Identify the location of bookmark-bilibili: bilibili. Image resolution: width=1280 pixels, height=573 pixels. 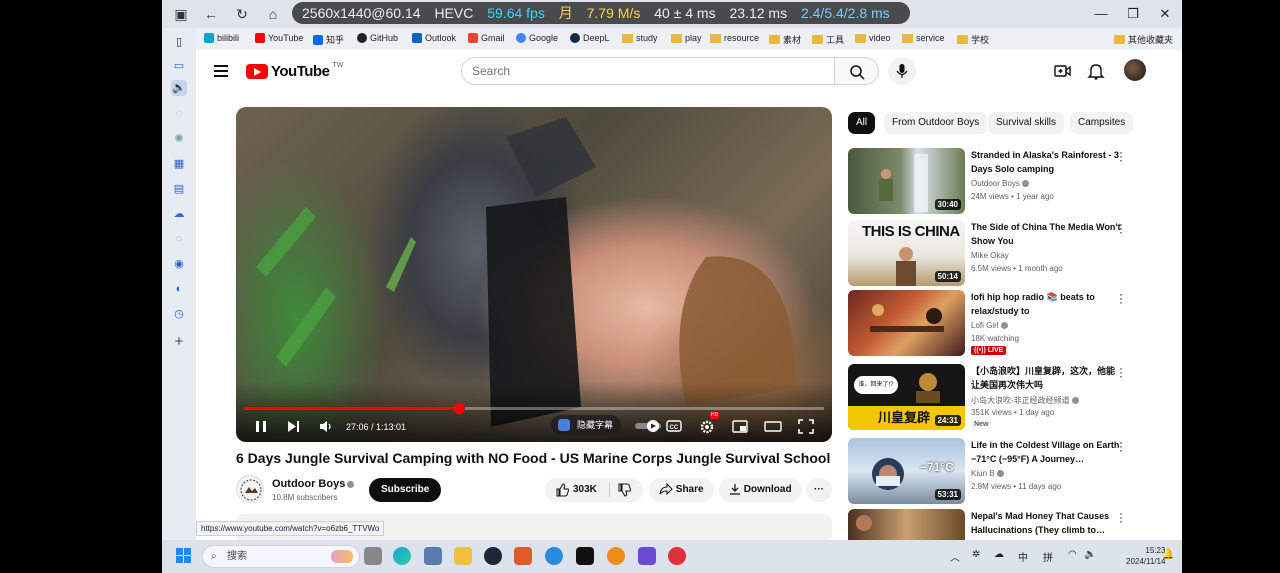
(221, 38).